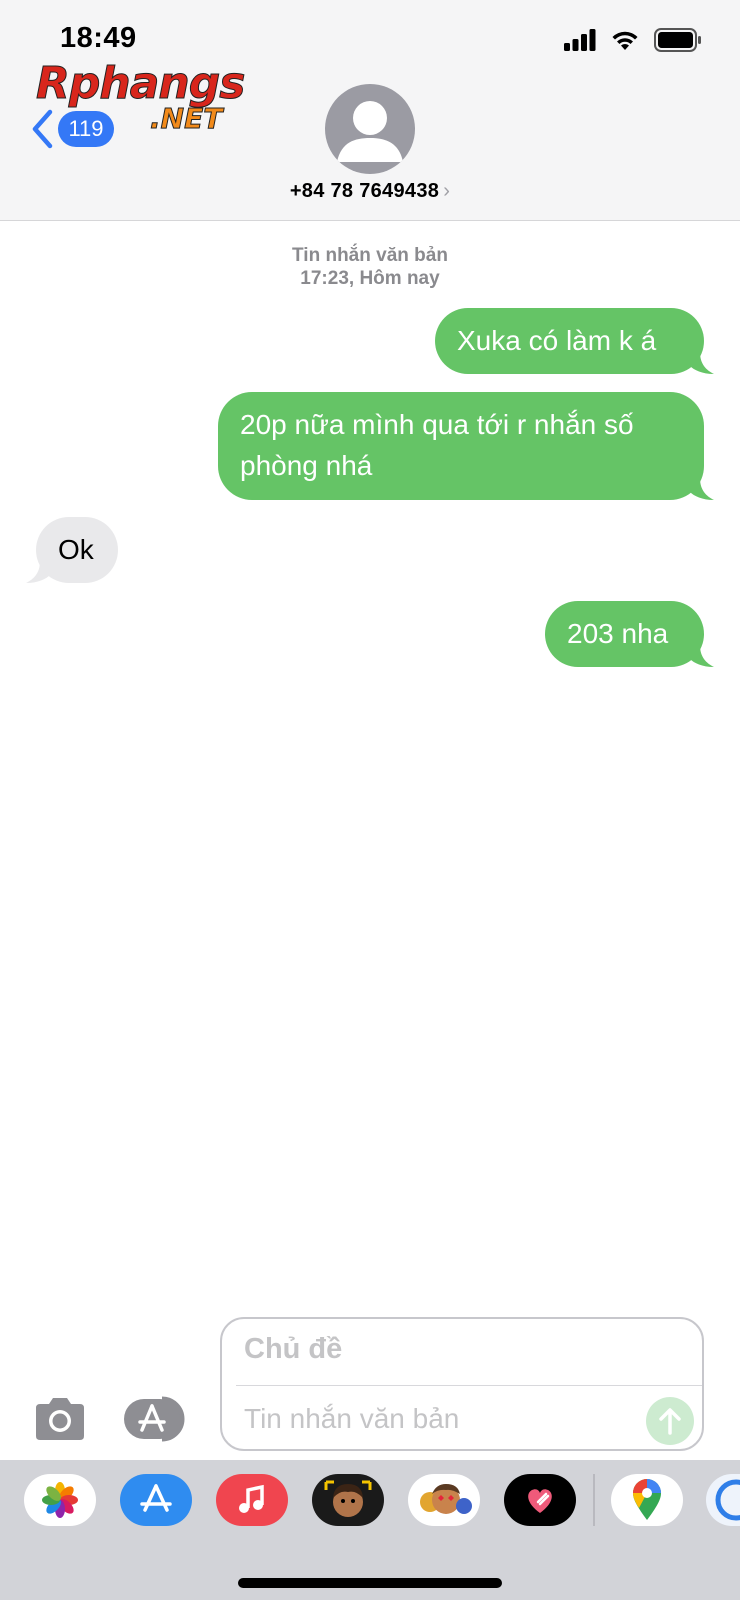 The height and width of the screenshot is (1600, 740). Describe the element at coordinates (154, 1419) in the screenshot. I see `app-store-icon` at that location.